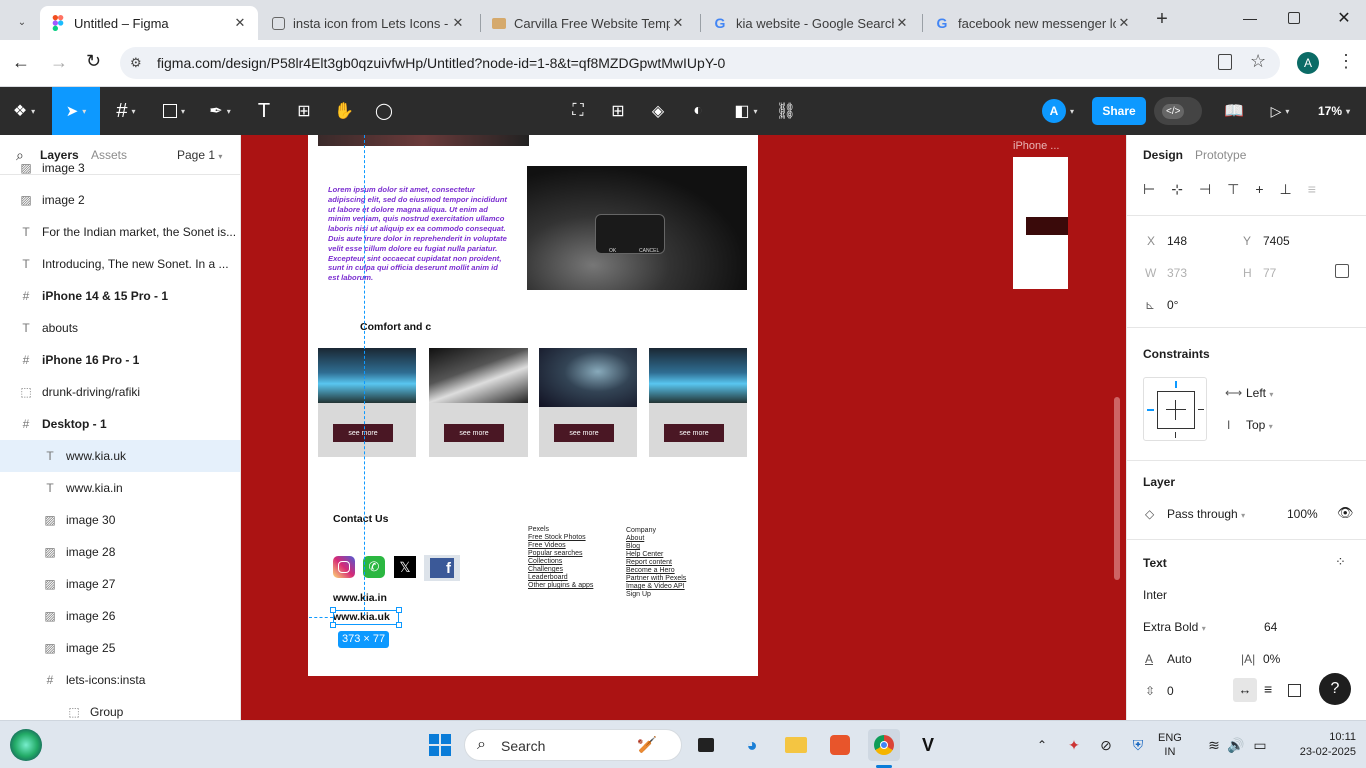 The height and width of the screenshot is (768, 1366). Describe the element at coordinates (1268, 689) in the screenshot. I see `auto-height-icon: ≡` at that location.